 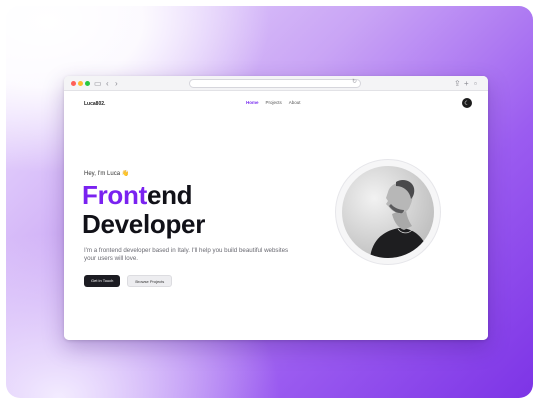 What do you see at coordinates (80, 83) in the screenshot?
I see `minimize-window-button` at bounding box center [80, 83].